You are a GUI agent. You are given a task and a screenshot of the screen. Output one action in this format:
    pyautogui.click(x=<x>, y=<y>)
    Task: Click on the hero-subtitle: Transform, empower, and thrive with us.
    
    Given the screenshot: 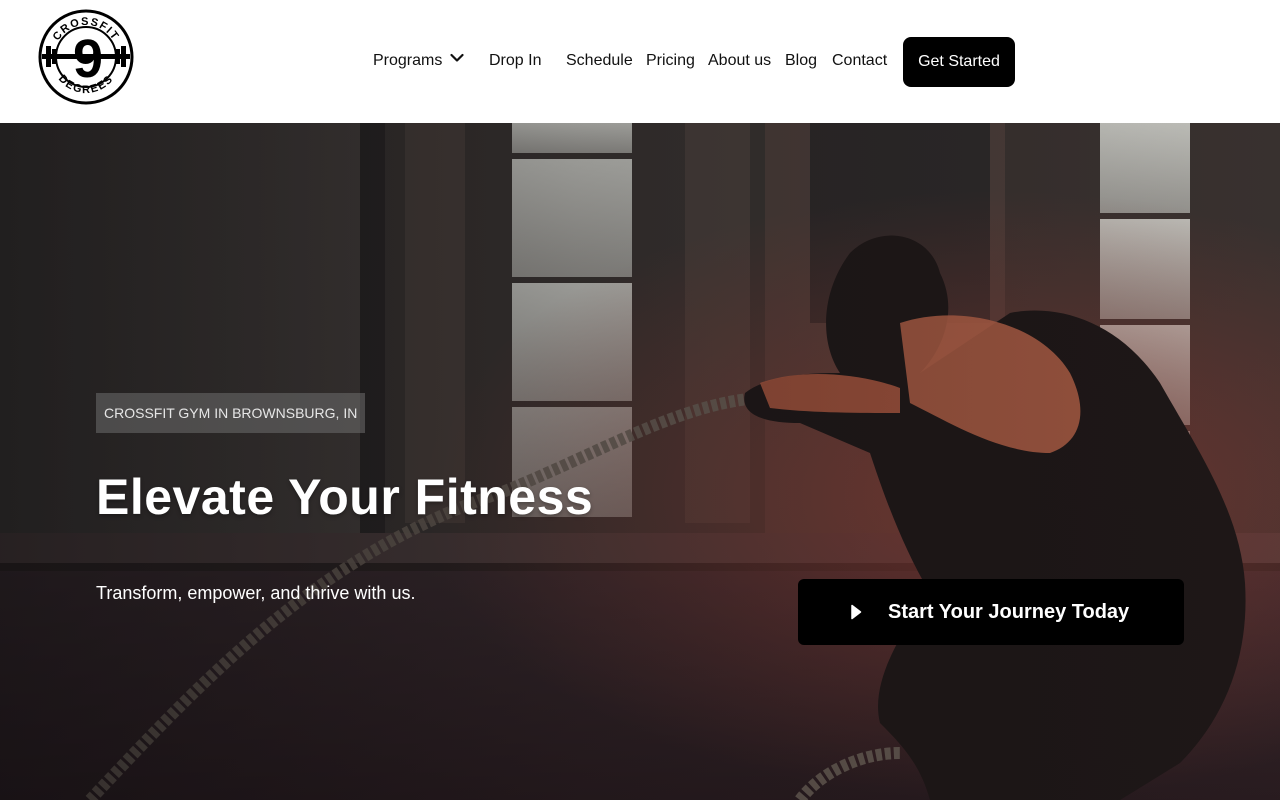 What is the action you would take?
    pyautogui.click(x=256, y=593)
    